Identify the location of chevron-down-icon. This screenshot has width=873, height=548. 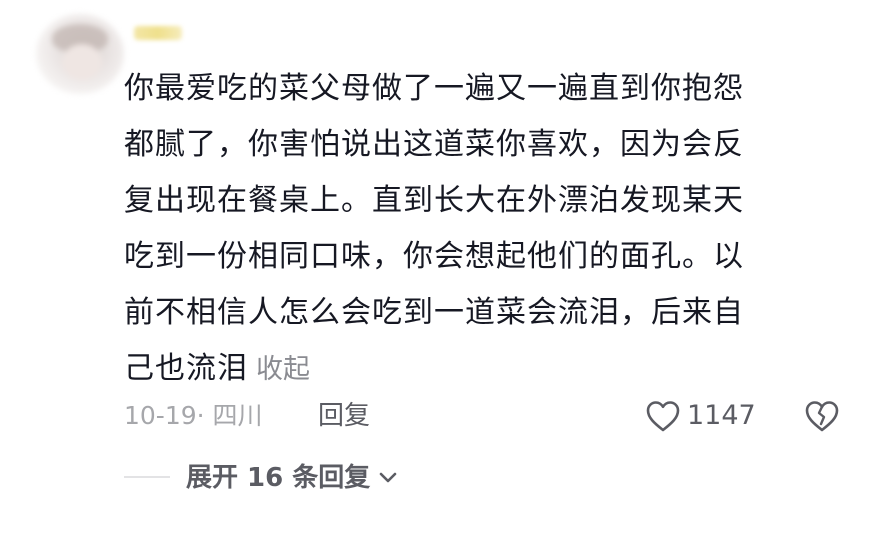
(388, 477).